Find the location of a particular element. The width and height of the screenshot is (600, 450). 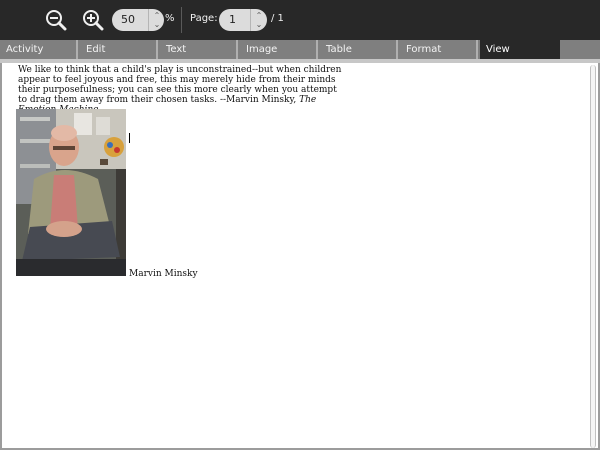

tab-edit: Edit is located at coordinates (119, 49).